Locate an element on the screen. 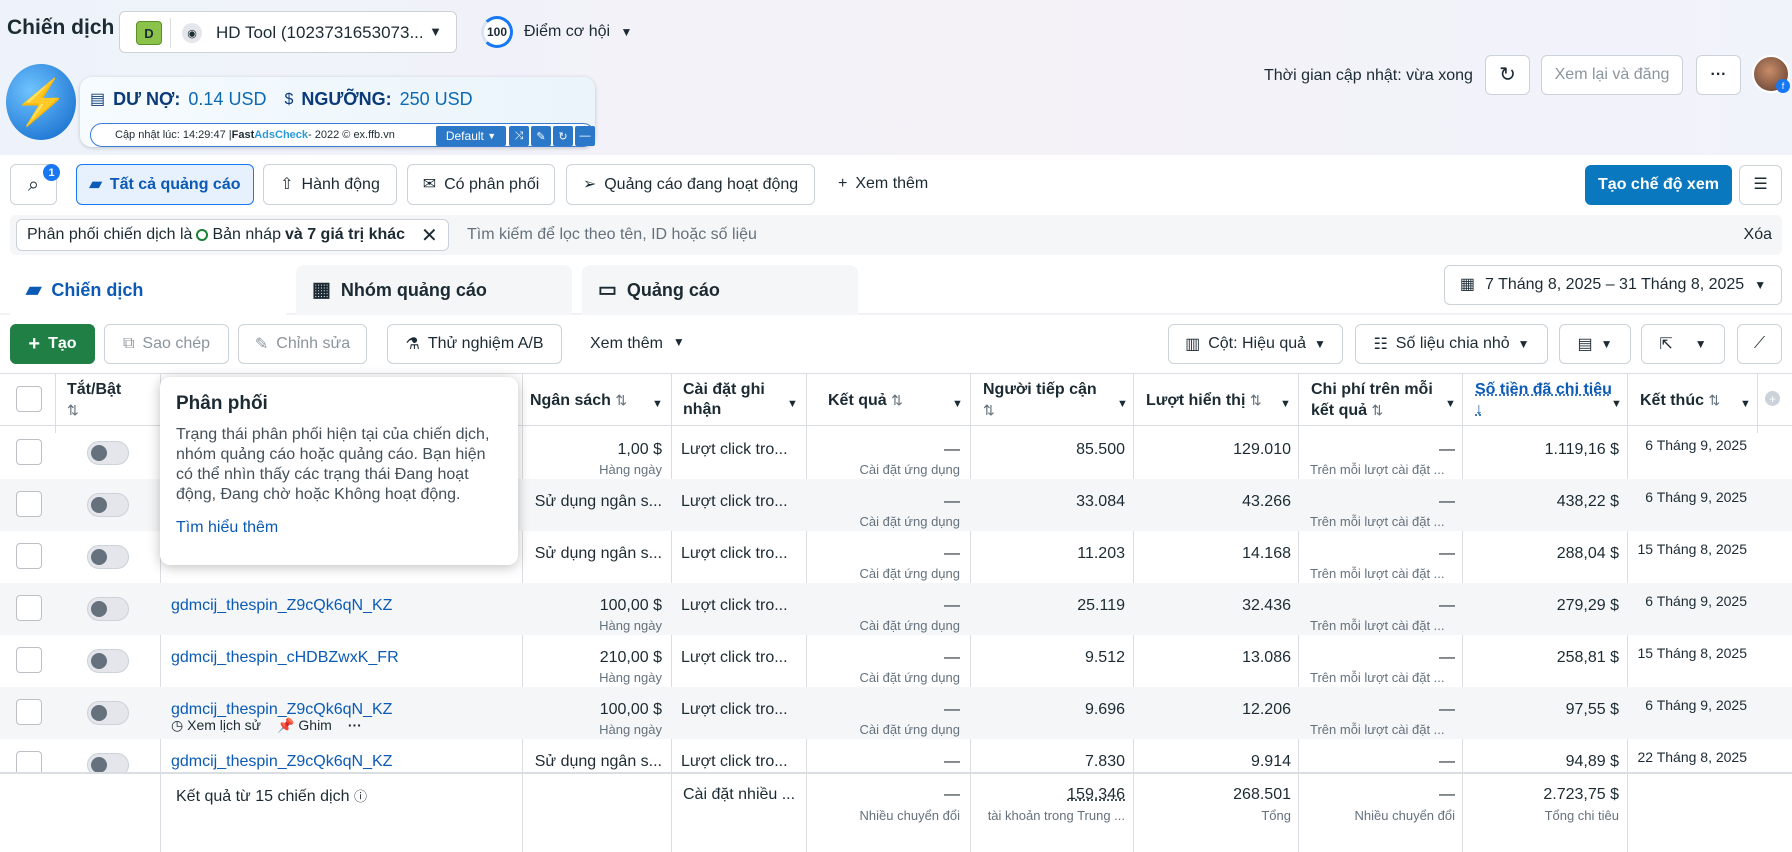  pin-link: 📌 Ghim is located at coordinates (304, 725).